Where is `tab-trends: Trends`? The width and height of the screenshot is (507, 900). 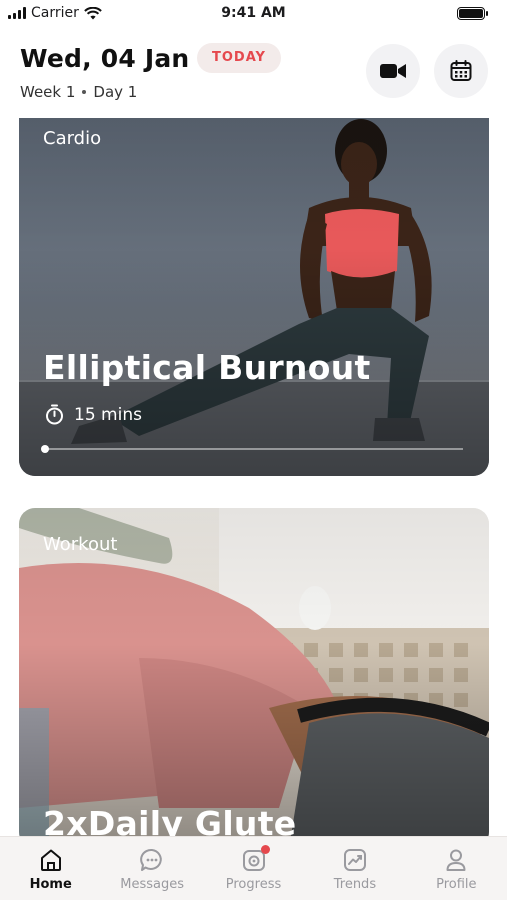 tab-trends: Trends is located at coordinates (354, 868).